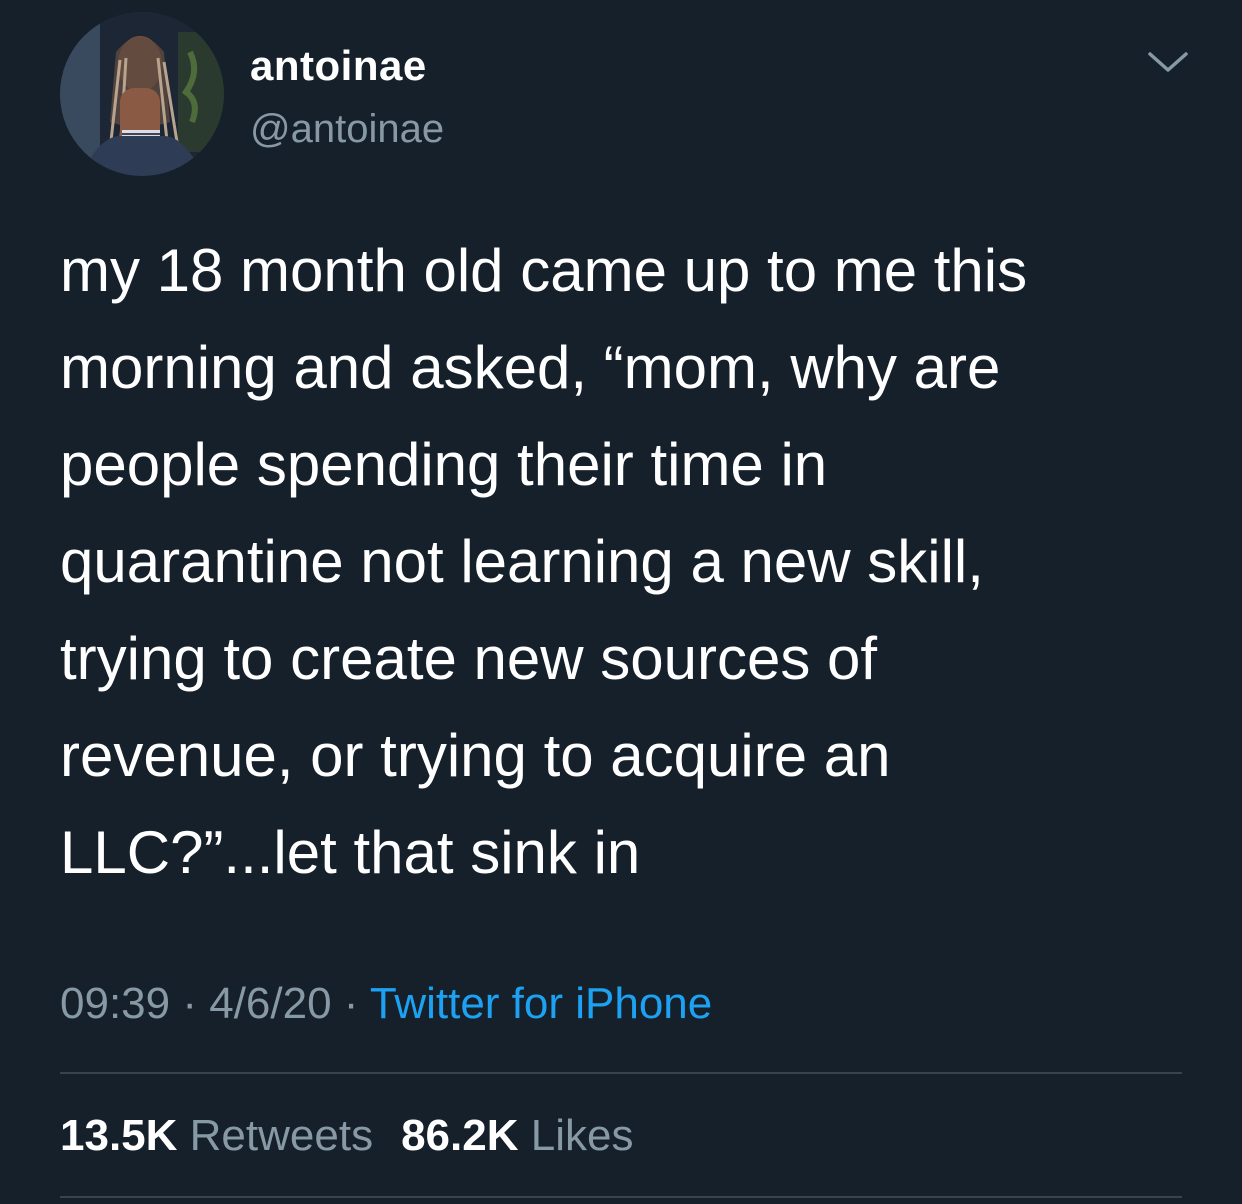  I want to click on tweet-header: antoinae @antoinae, so click(625, 96).